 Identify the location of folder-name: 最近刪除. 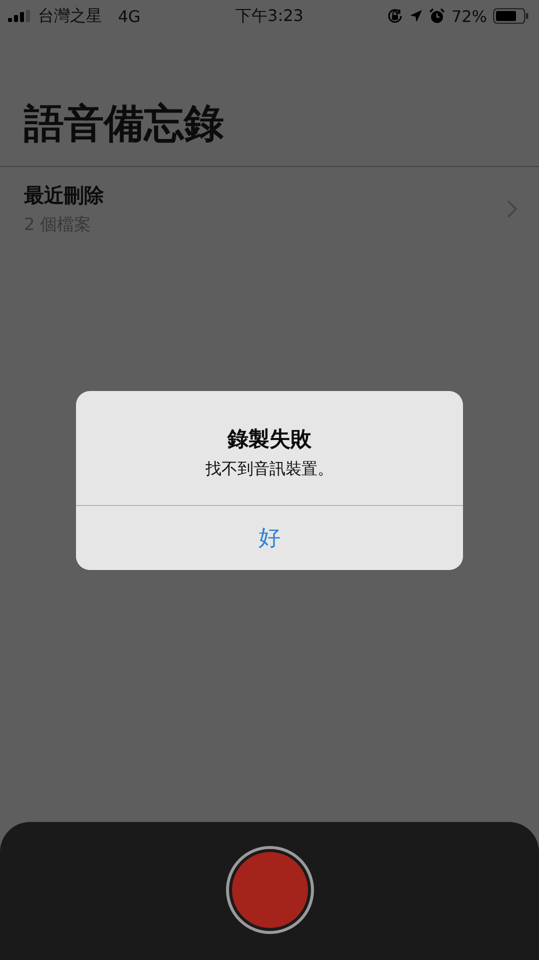
(64, 195).